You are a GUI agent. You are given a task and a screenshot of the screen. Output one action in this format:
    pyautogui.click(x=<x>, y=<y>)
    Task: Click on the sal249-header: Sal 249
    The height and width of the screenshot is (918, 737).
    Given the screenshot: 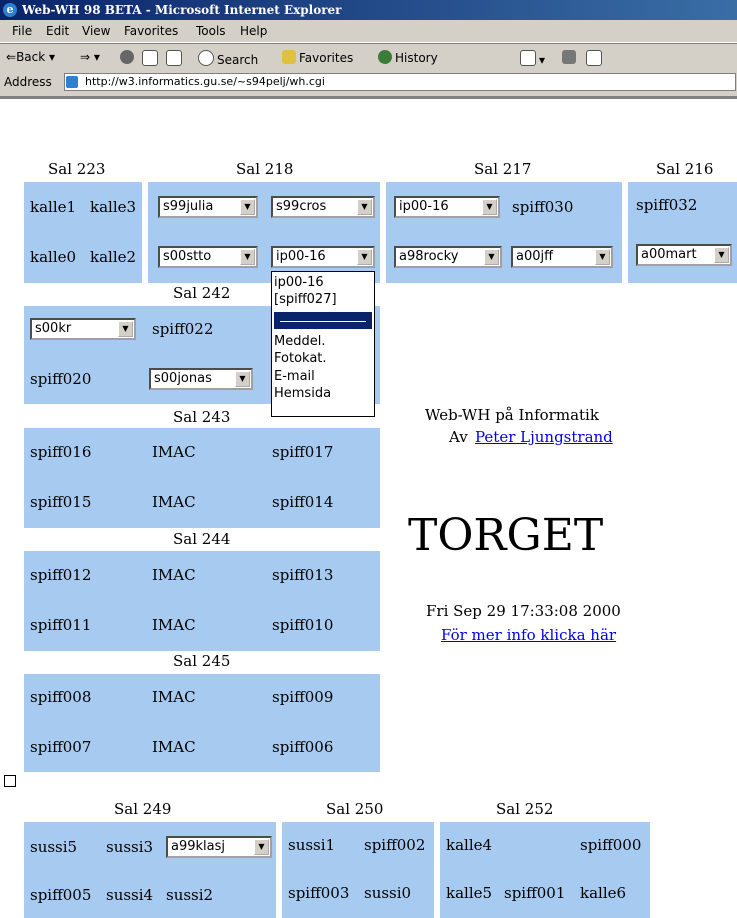 What is the action you would take?
    pyautogui.click(x=143, y=809)
    